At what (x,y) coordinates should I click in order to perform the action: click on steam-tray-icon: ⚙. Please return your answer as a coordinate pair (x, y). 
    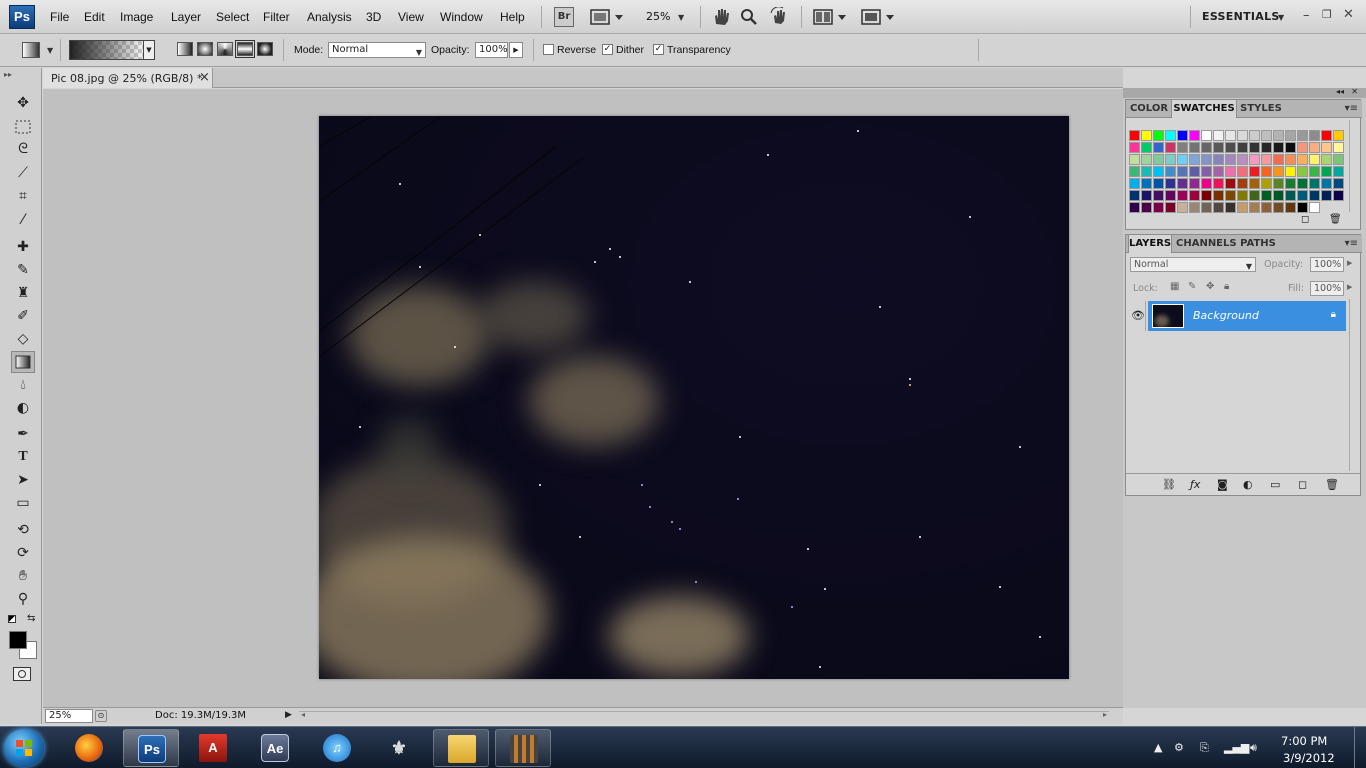
    Looking at the image, I should click on (1179, 747).